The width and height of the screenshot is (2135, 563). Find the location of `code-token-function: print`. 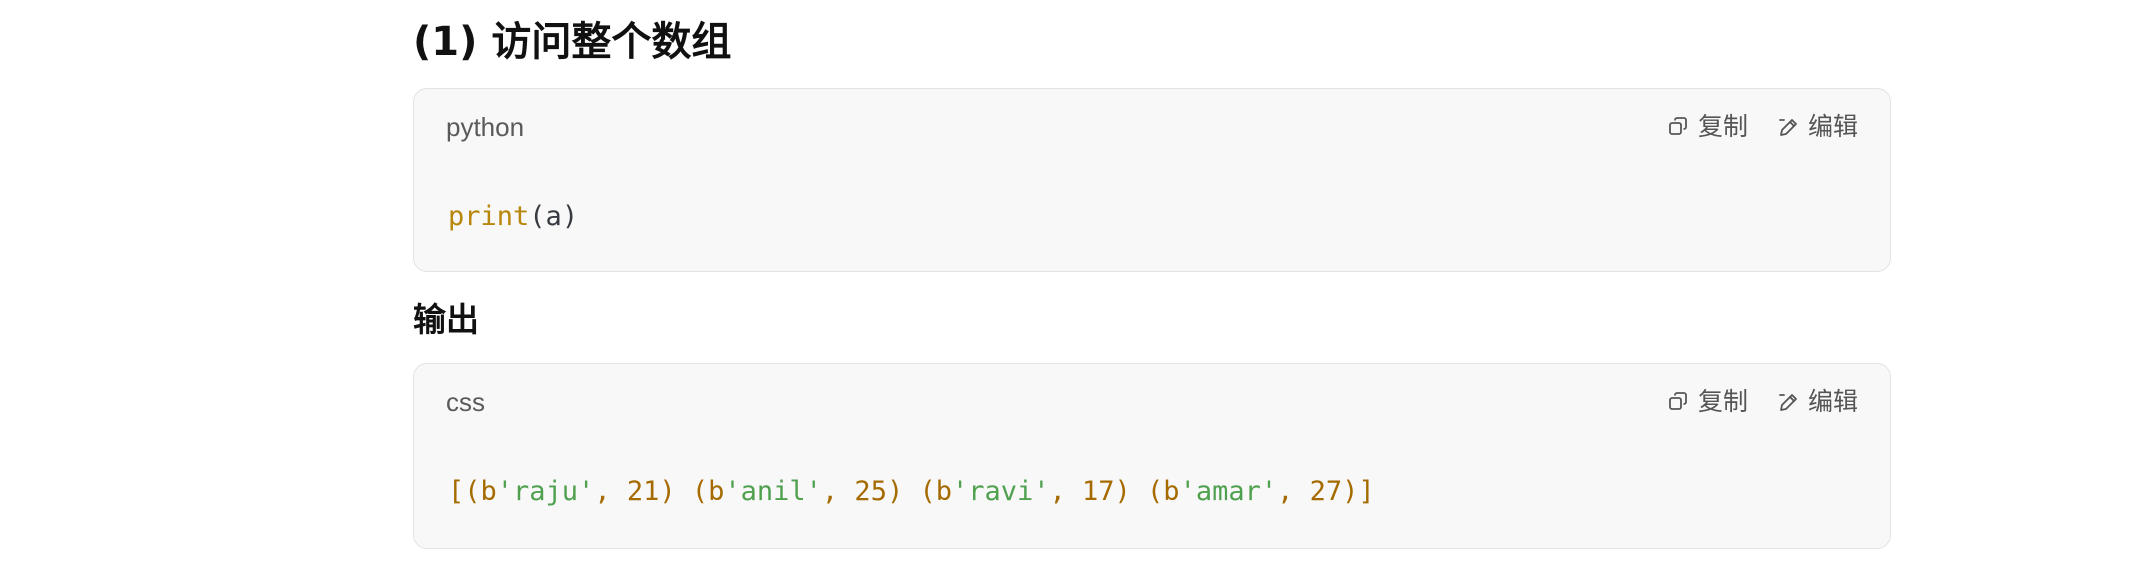

code-token-function: print is located at coordinates (489, 216).